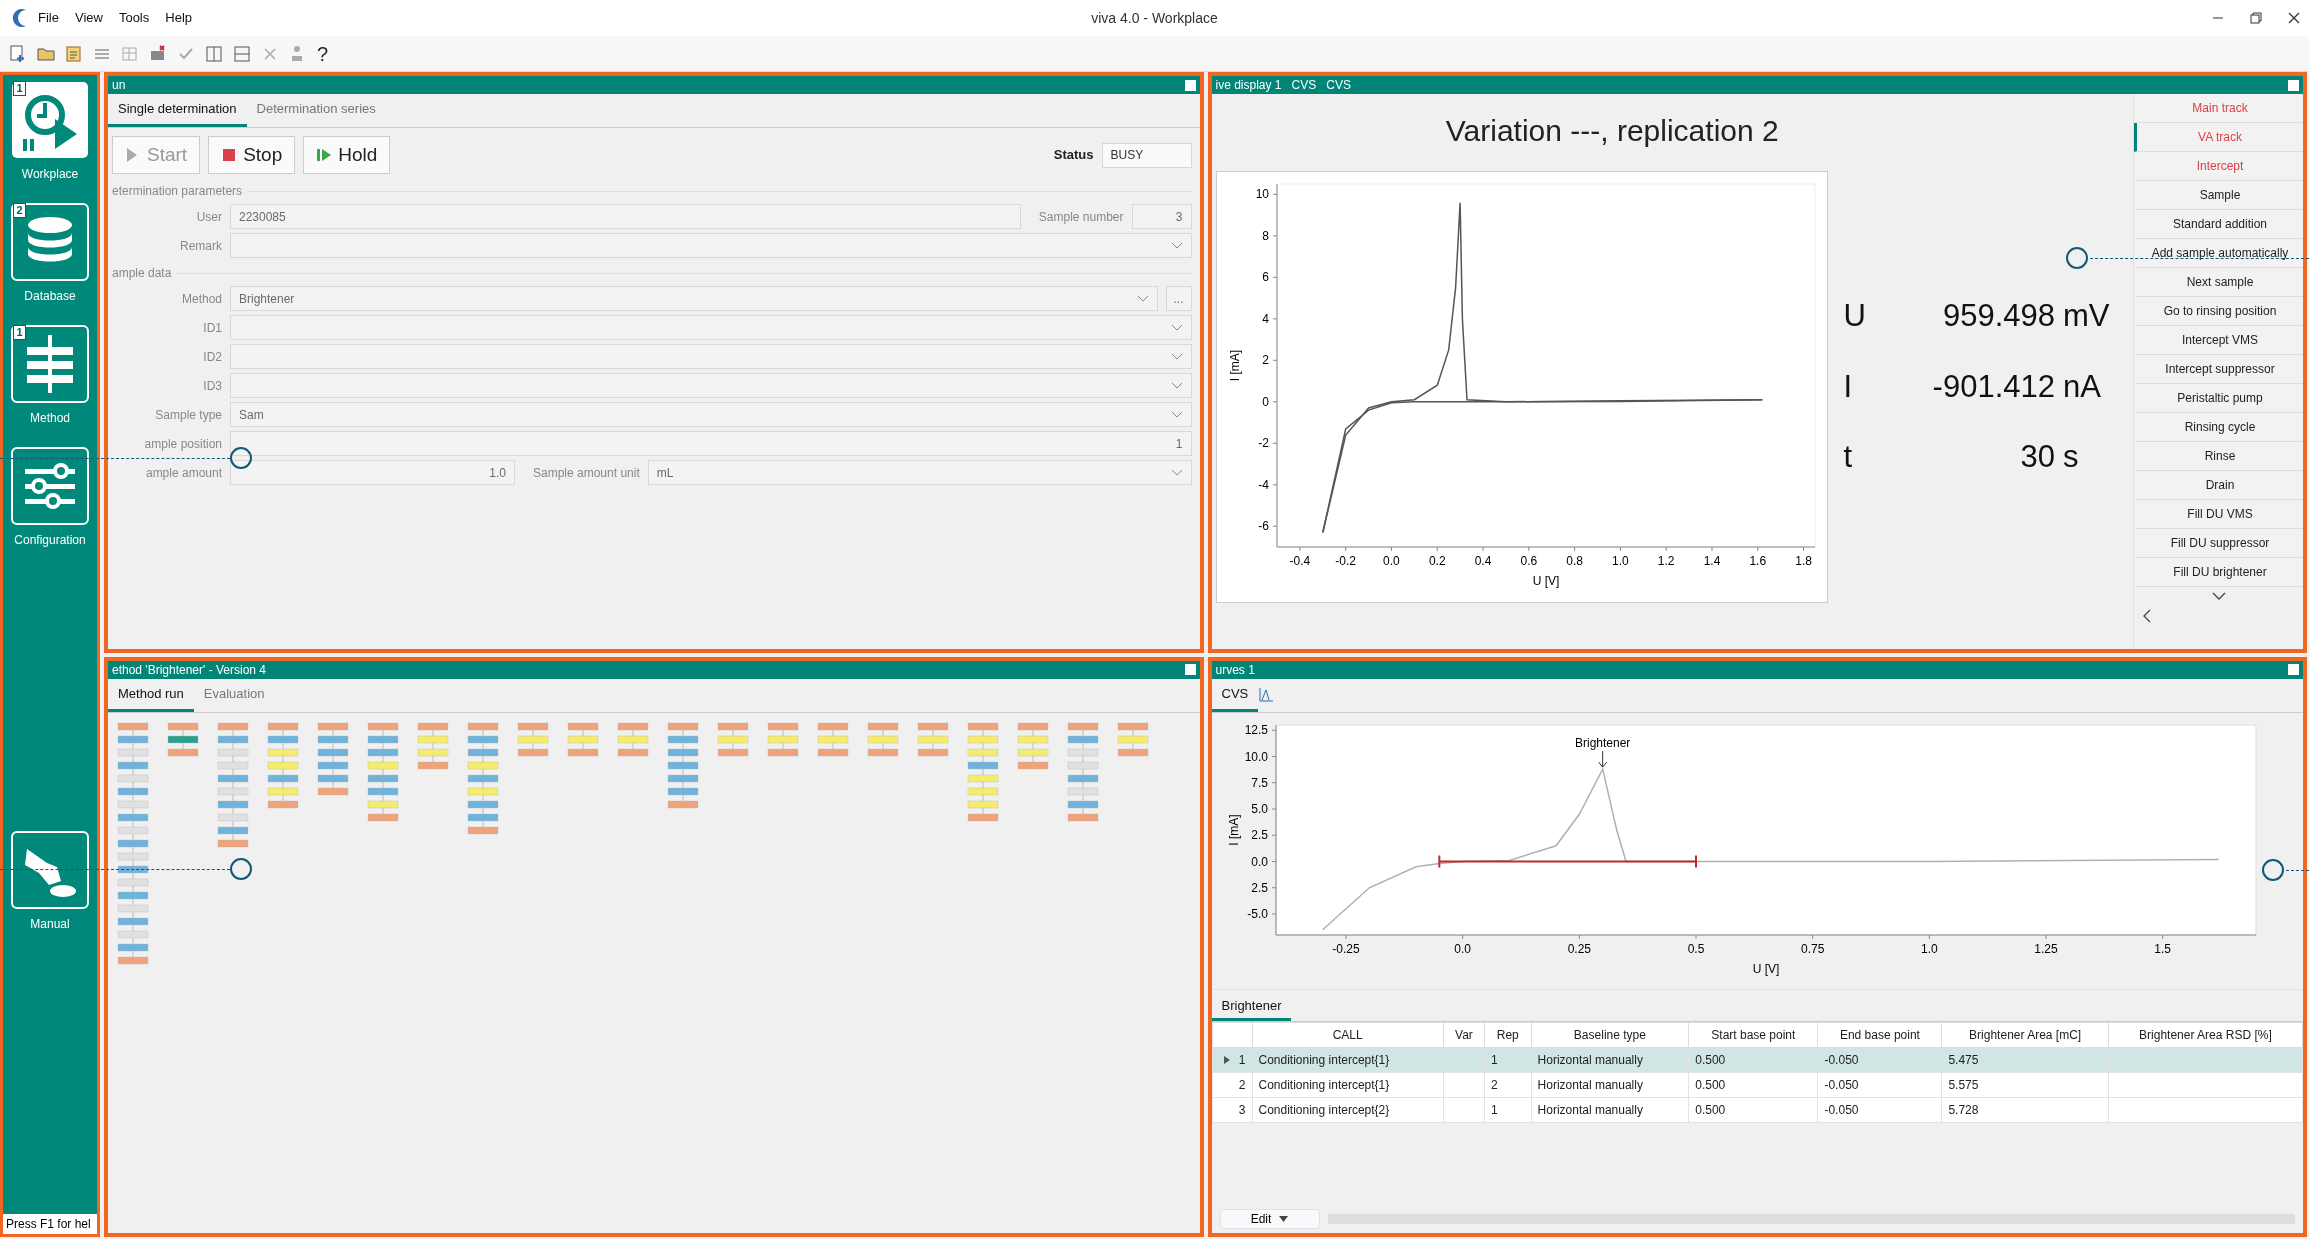 The image size is (2309, 1239). Describe the element at coordinates (1242, 1059) in the screenshot. I see `row-number: 1` at that location.